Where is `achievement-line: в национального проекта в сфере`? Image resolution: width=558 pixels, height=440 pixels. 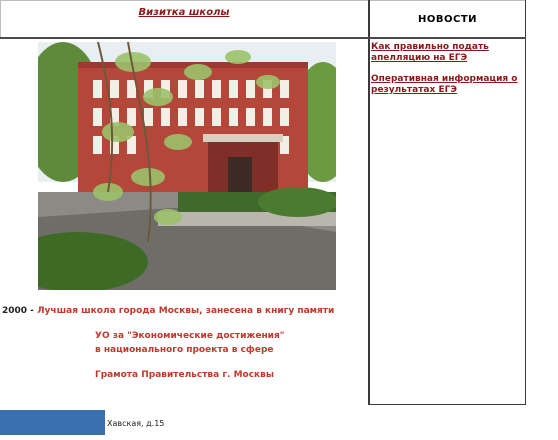
achievement-line: в национального проекта в сфере is located at coordinates (184, 350).